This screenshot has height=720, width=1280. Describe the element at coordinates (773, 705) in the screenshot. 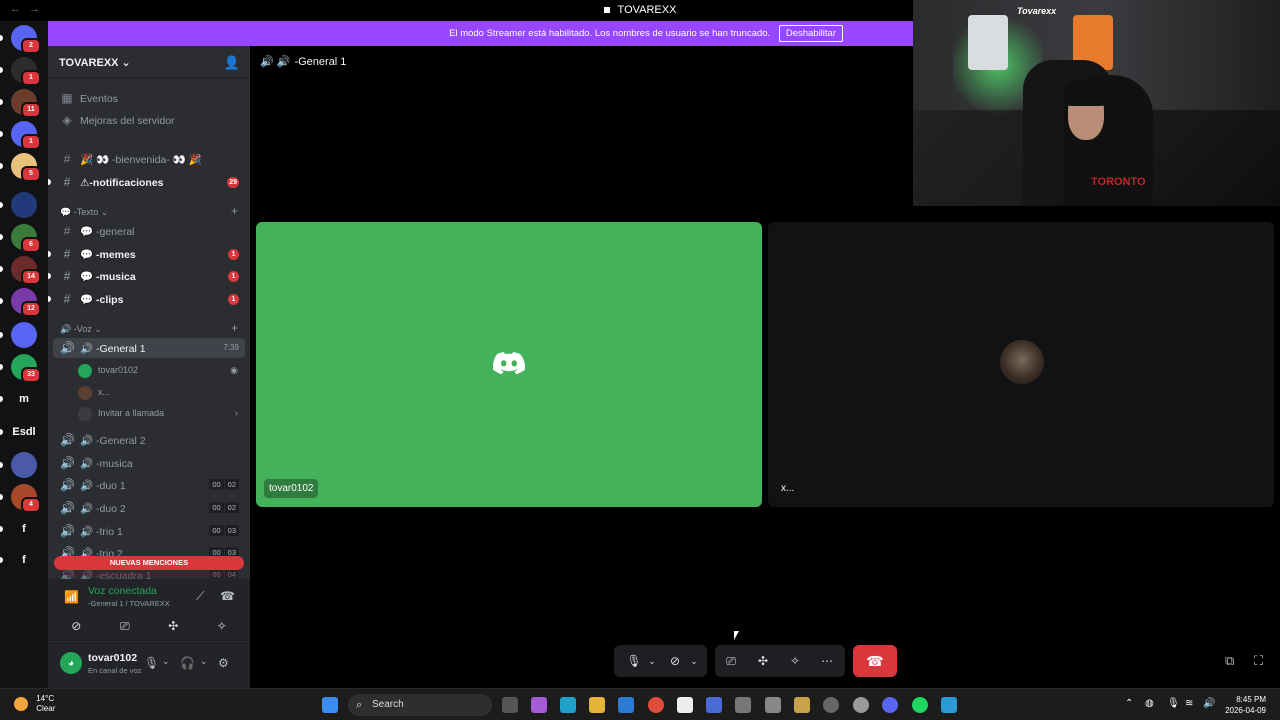

I see `tools-icon` at that location.